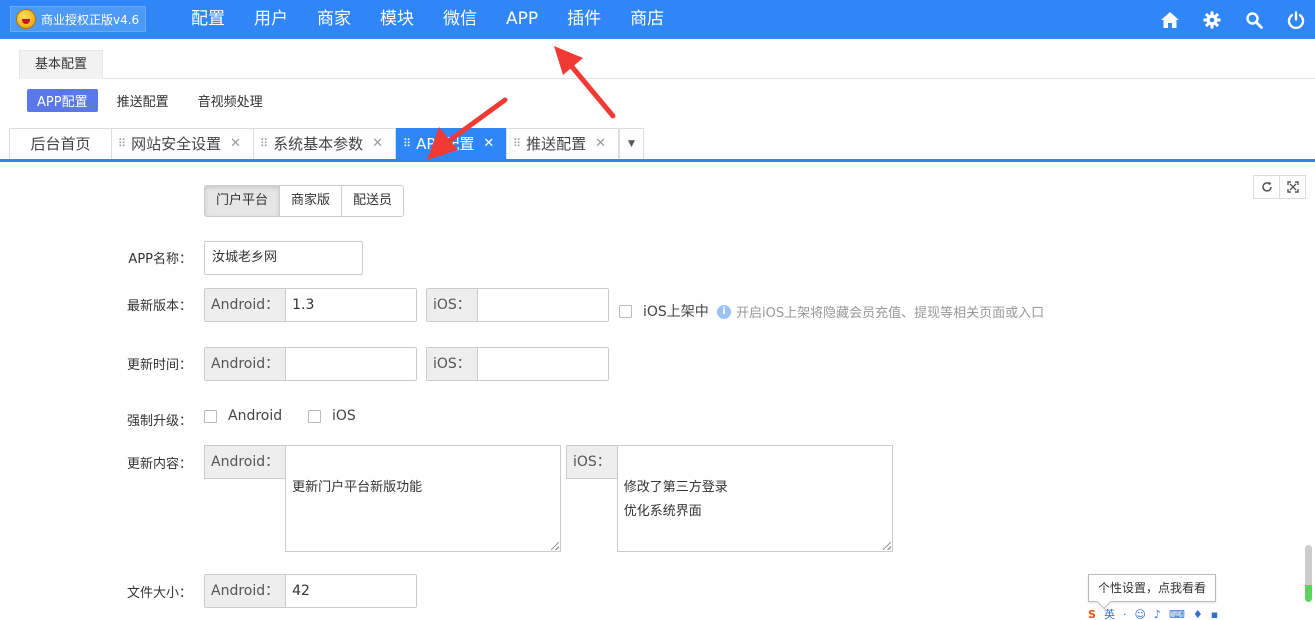 Image resolution: width=1315 pixels, height=620 pixels. Describe the element at coordinates (521, 19) in the screenshot. I see `nav-app: APP` at that location.